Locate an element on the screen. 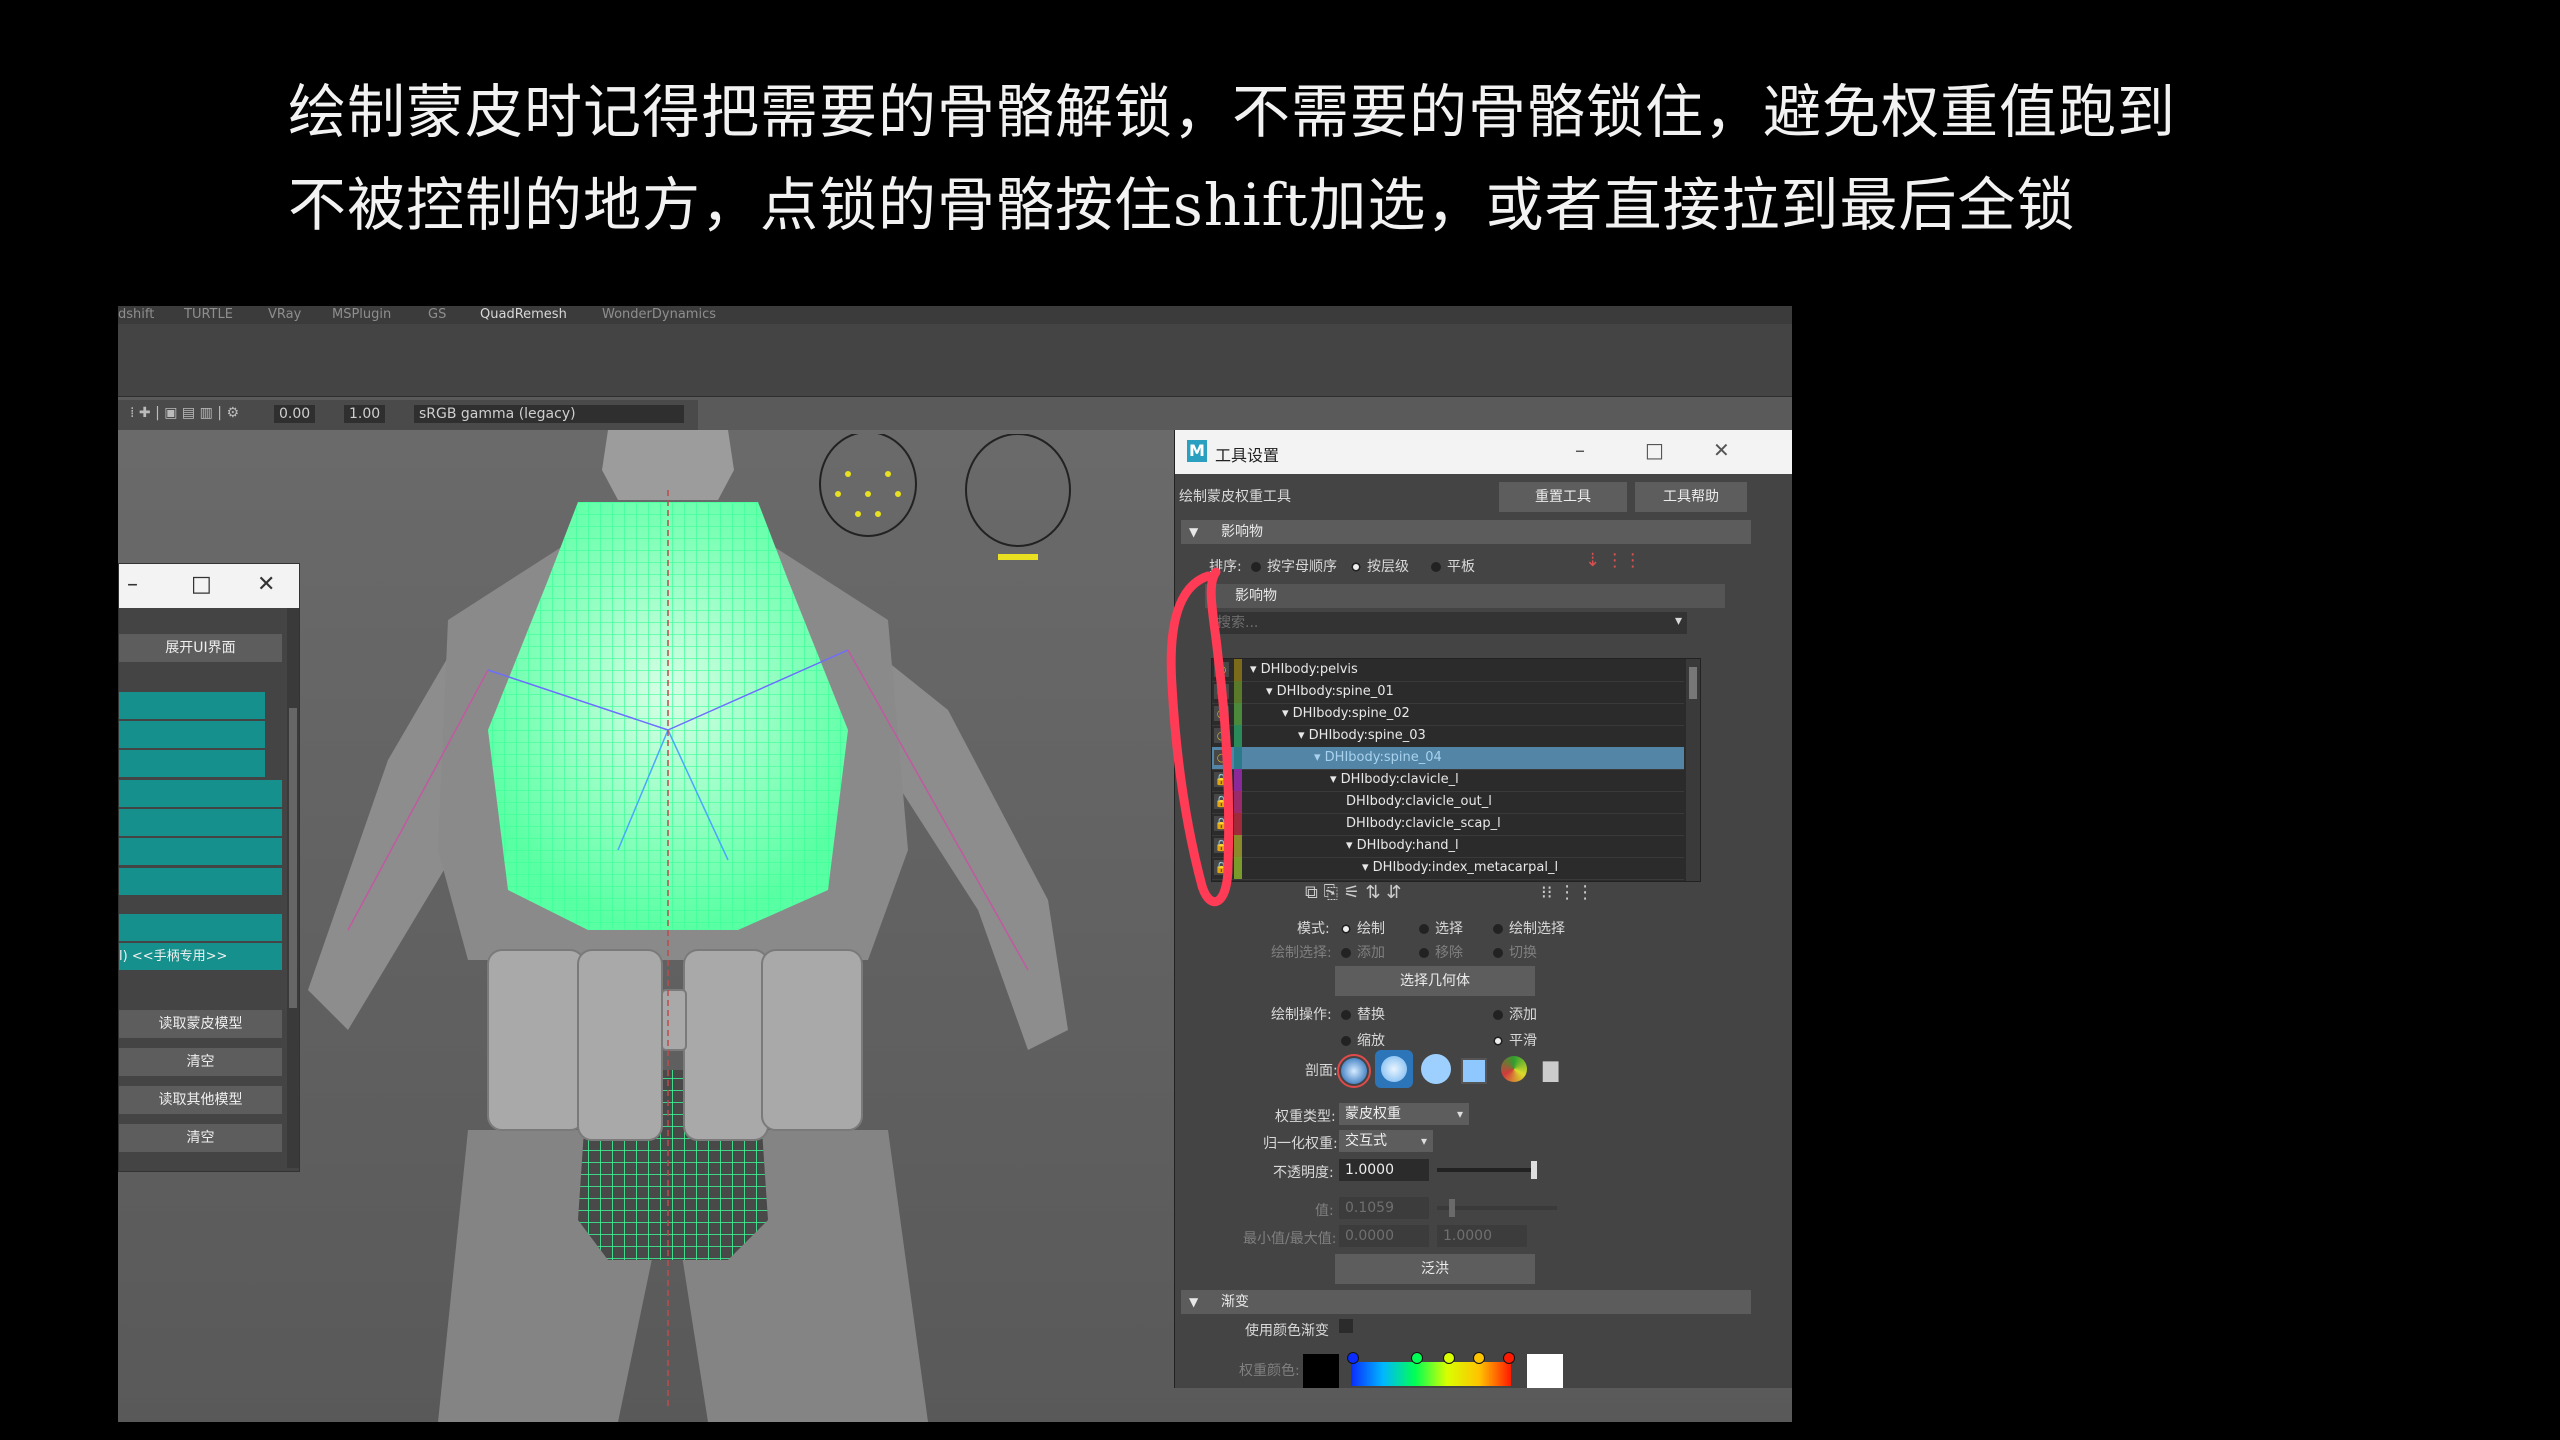  select-geometry-button: 选择几何体 is located at coordinates (1435, 981).